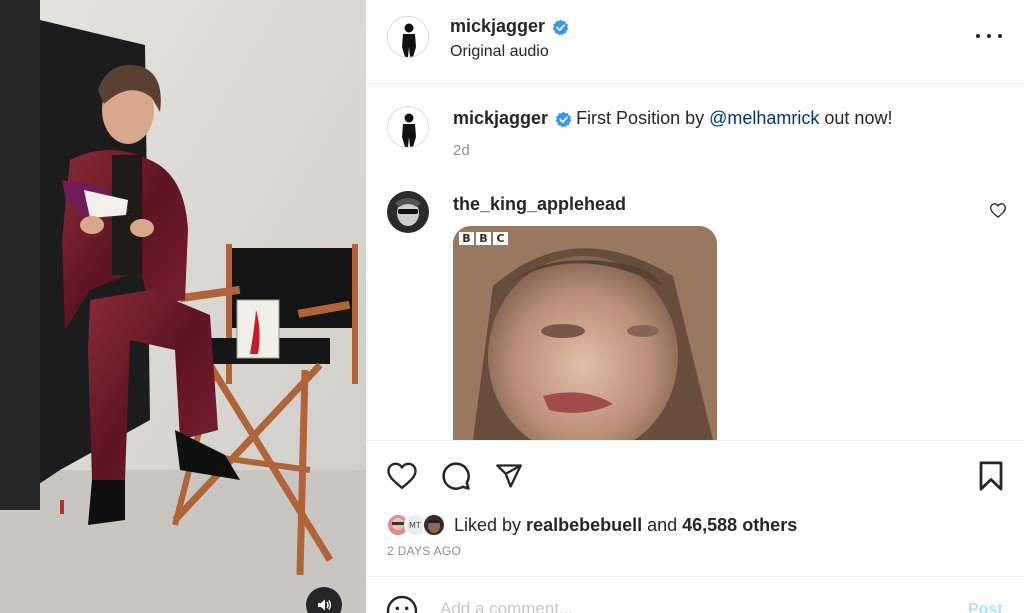 The width and height of the screenshot is (1024, 613). I want to click on post-date: 2 DAYS AGO, so click(424, 551).